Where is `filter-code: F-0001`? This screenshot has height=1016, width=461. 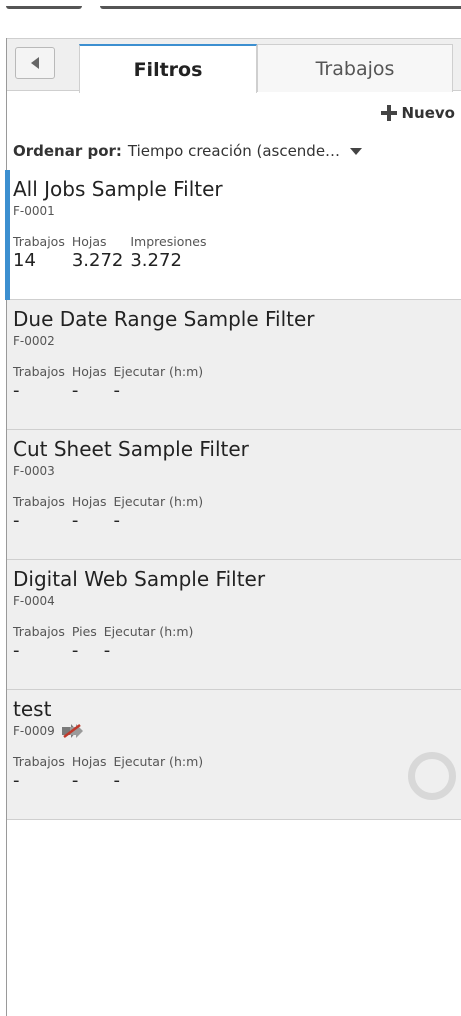
filter-code: F-0001 is located at coordinates (34, 211).